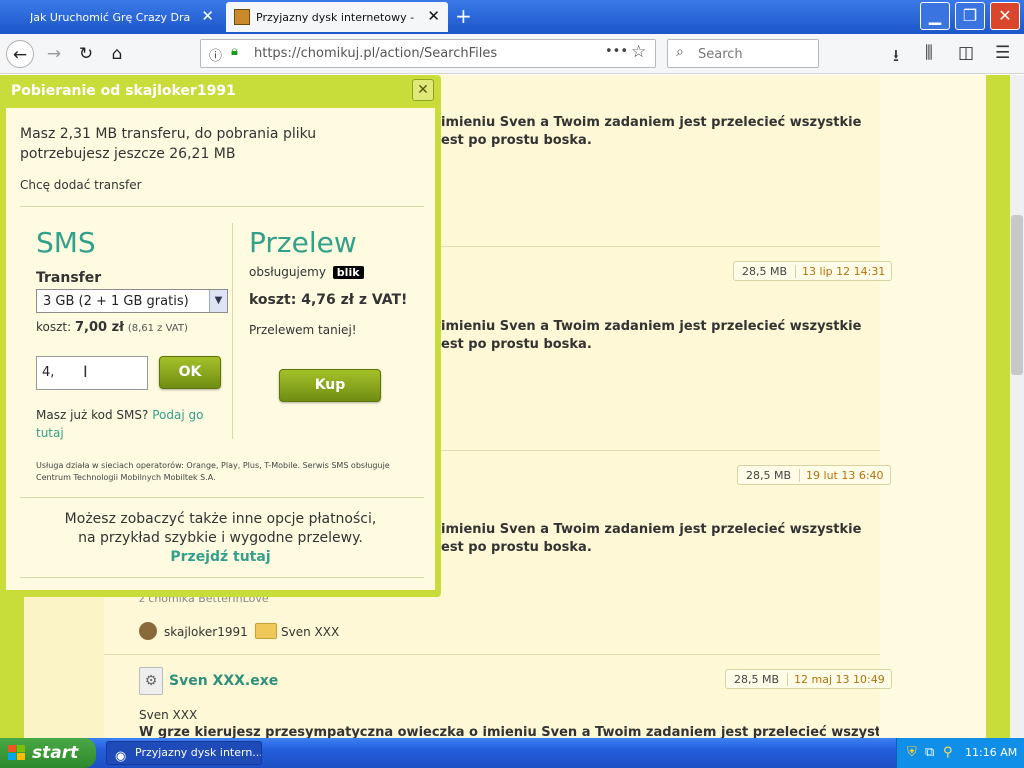 The width and height of the screenshot is (1024, 768). Describe the element at coordinates (970, 16) in the screenshot. I see `maximize-button: ❐` at that location.